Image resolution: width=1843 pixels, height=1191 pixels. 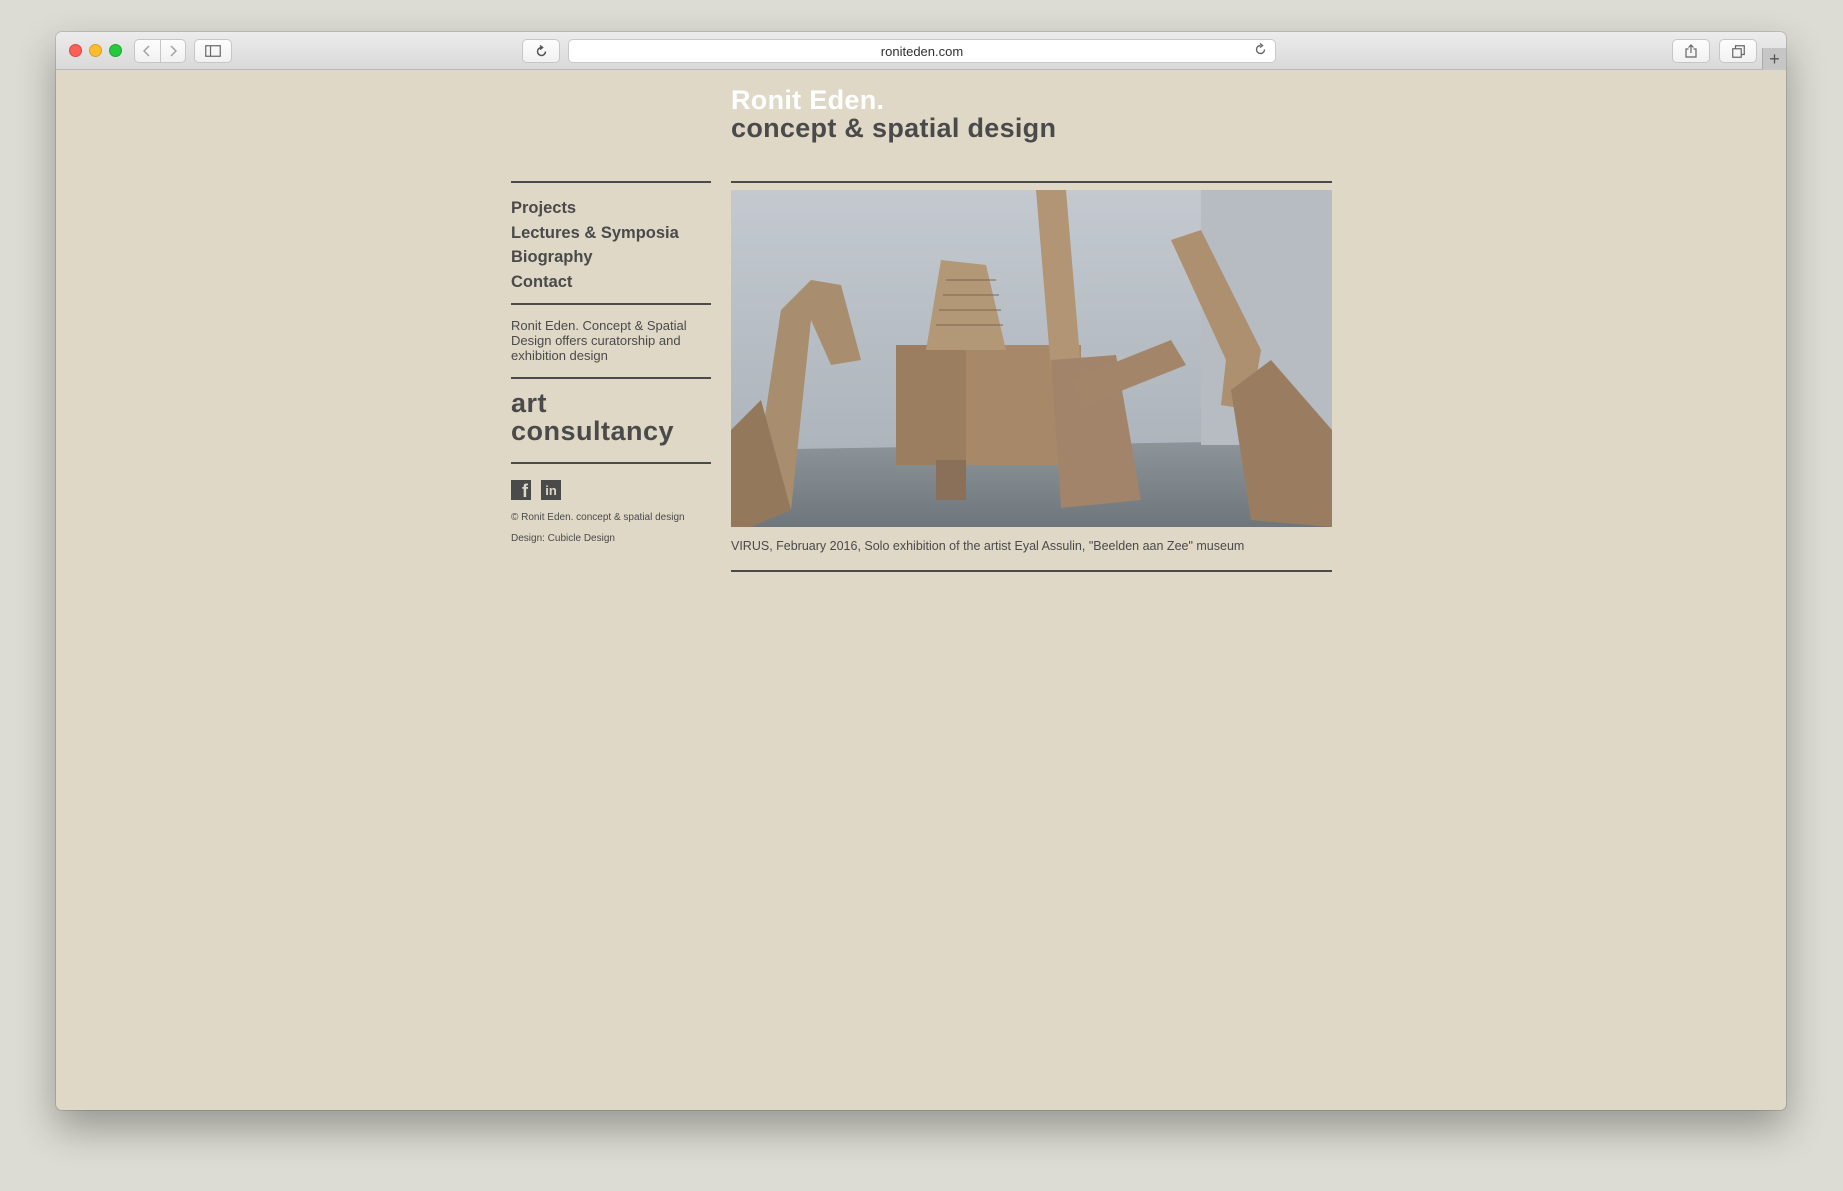 I want to click on address-bar: roniteden.com, so click(x=922, y=51).